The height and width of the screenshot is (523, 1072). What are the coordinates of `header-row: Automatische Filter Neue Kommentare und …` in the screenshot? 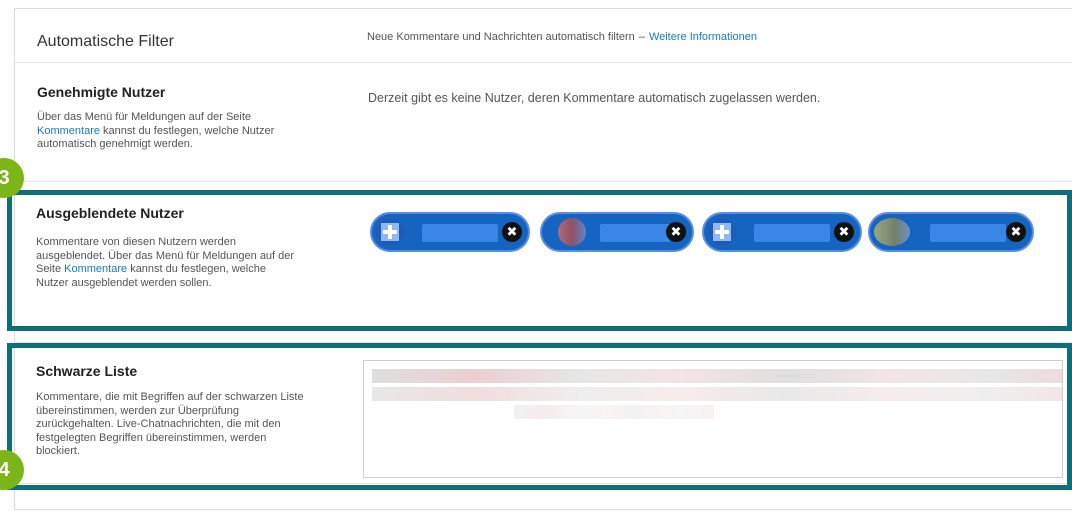 It's located at (543, 36).